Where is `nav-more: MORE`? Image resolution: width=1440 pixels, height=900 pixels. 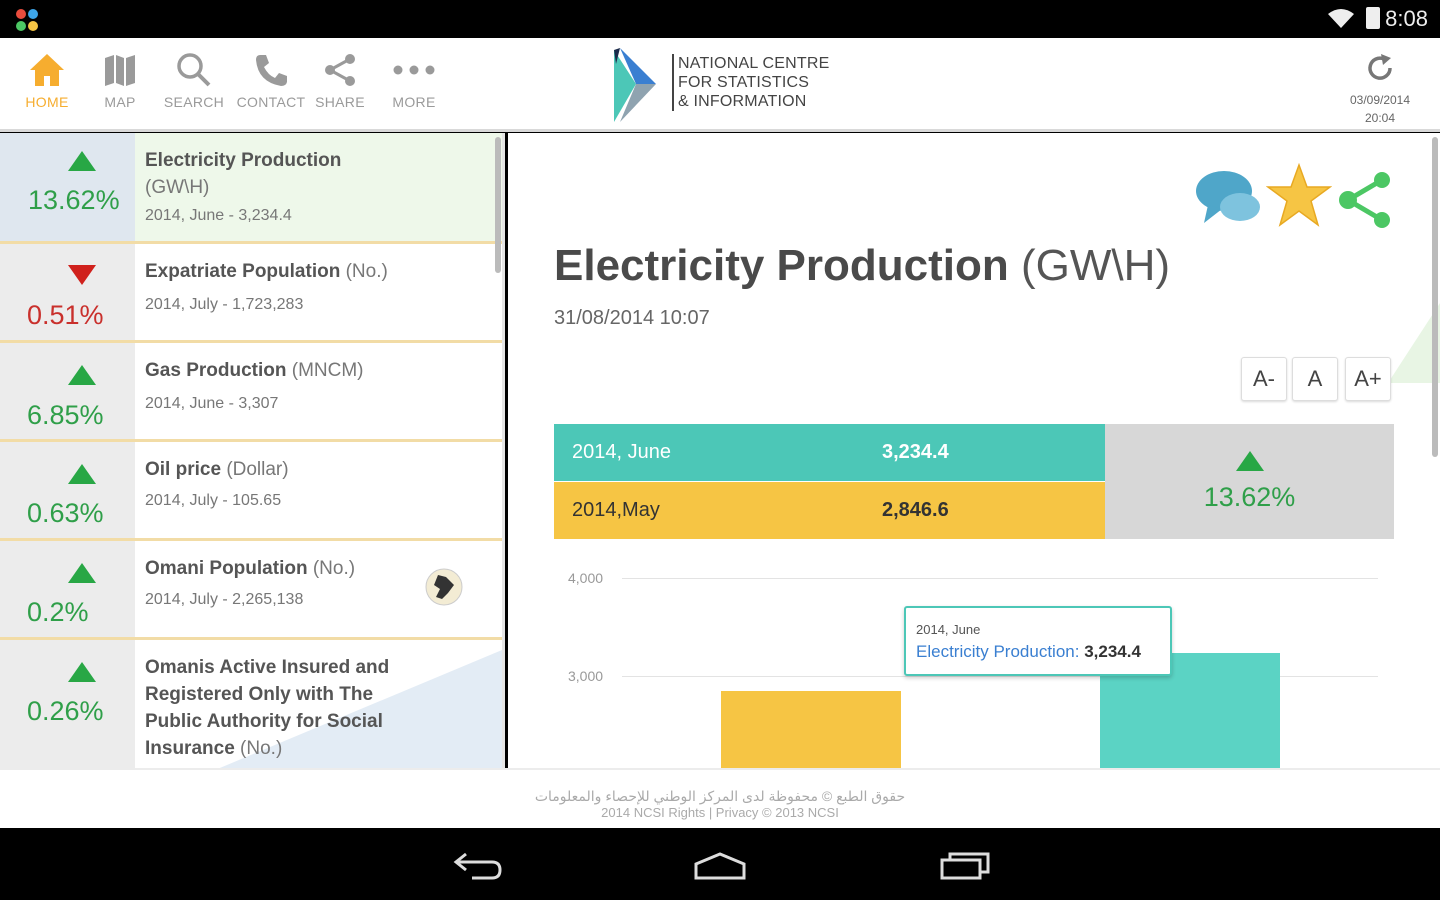
nav-more: MORE is located at coordinates (414, 81).